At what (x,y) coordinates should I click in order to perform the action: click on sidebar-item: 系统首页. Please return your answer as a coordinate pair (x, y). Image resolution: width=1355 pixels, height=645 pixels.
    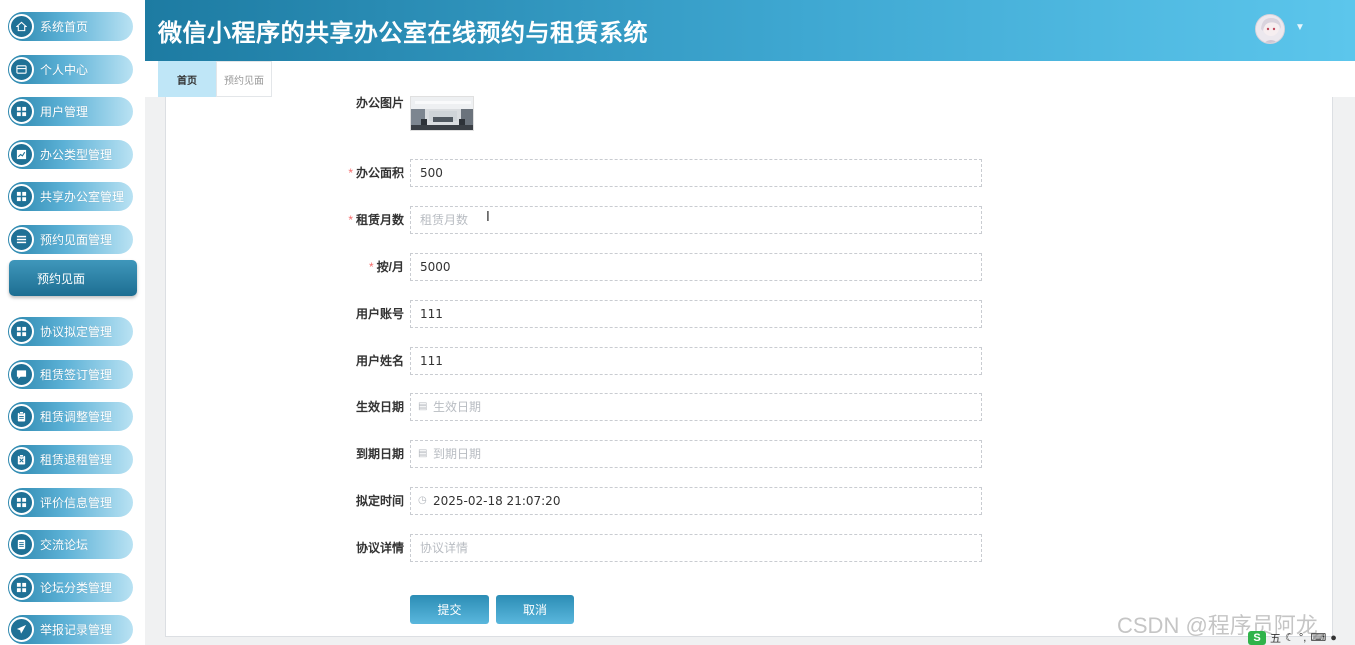
    Looking at the image, I should click on (70, 26).